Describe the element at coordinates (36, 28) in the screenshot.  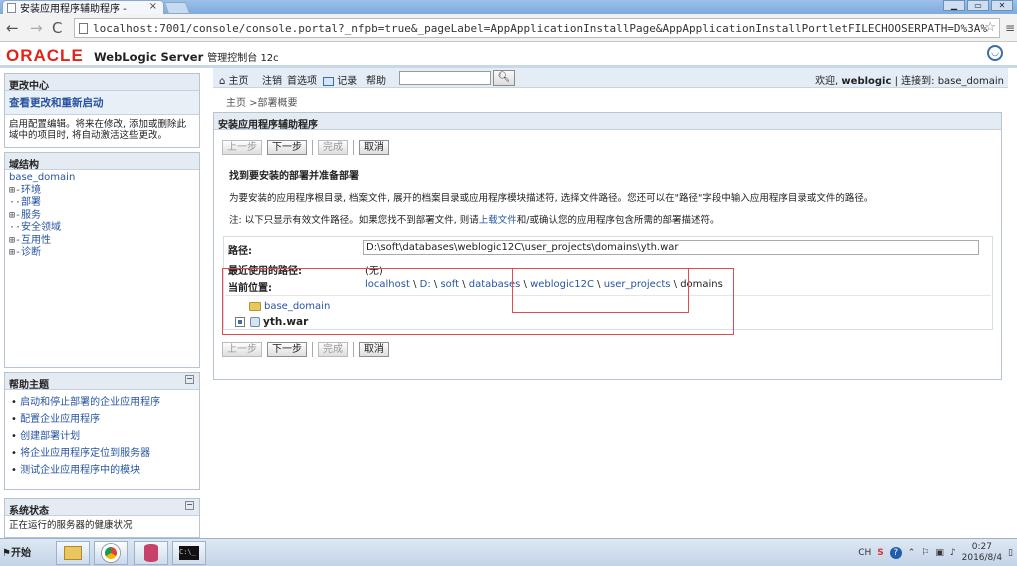
I see `forward-arrow-icon: →` at that location.